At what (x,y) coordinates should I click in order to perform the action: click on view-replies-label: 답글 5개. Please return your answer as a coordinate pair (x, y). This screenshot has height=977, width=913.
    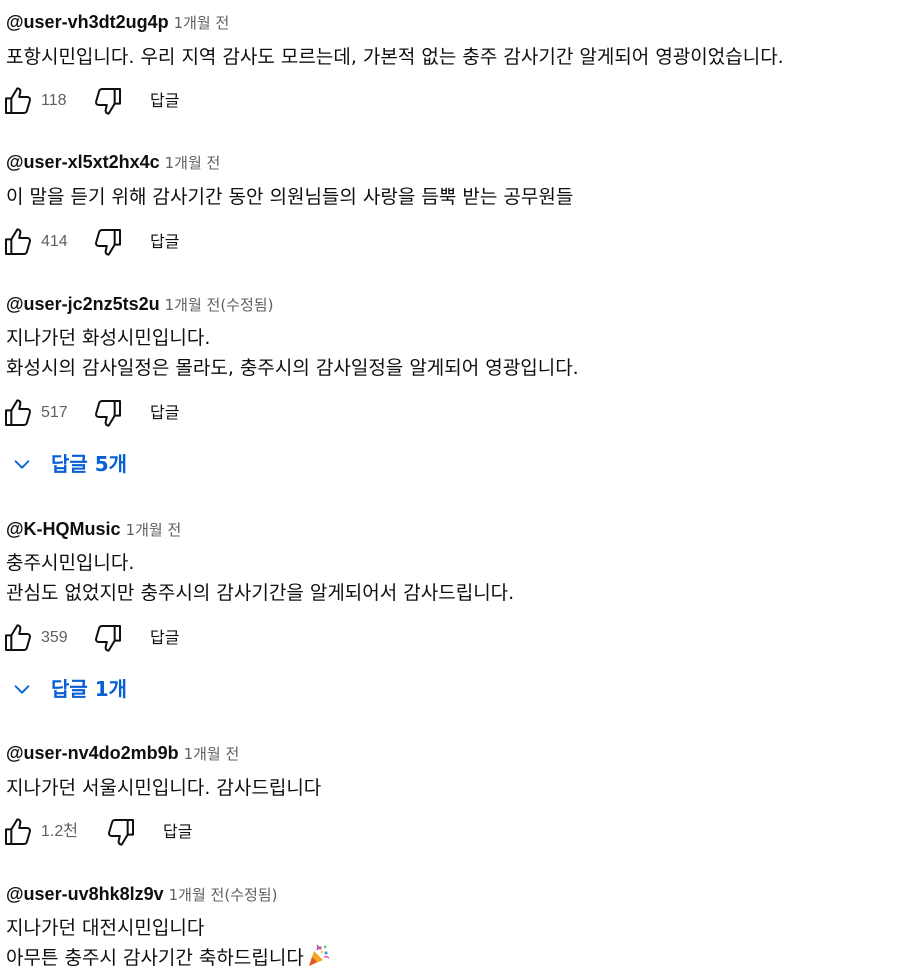
    Looking at the image, I should click on (89, 464).